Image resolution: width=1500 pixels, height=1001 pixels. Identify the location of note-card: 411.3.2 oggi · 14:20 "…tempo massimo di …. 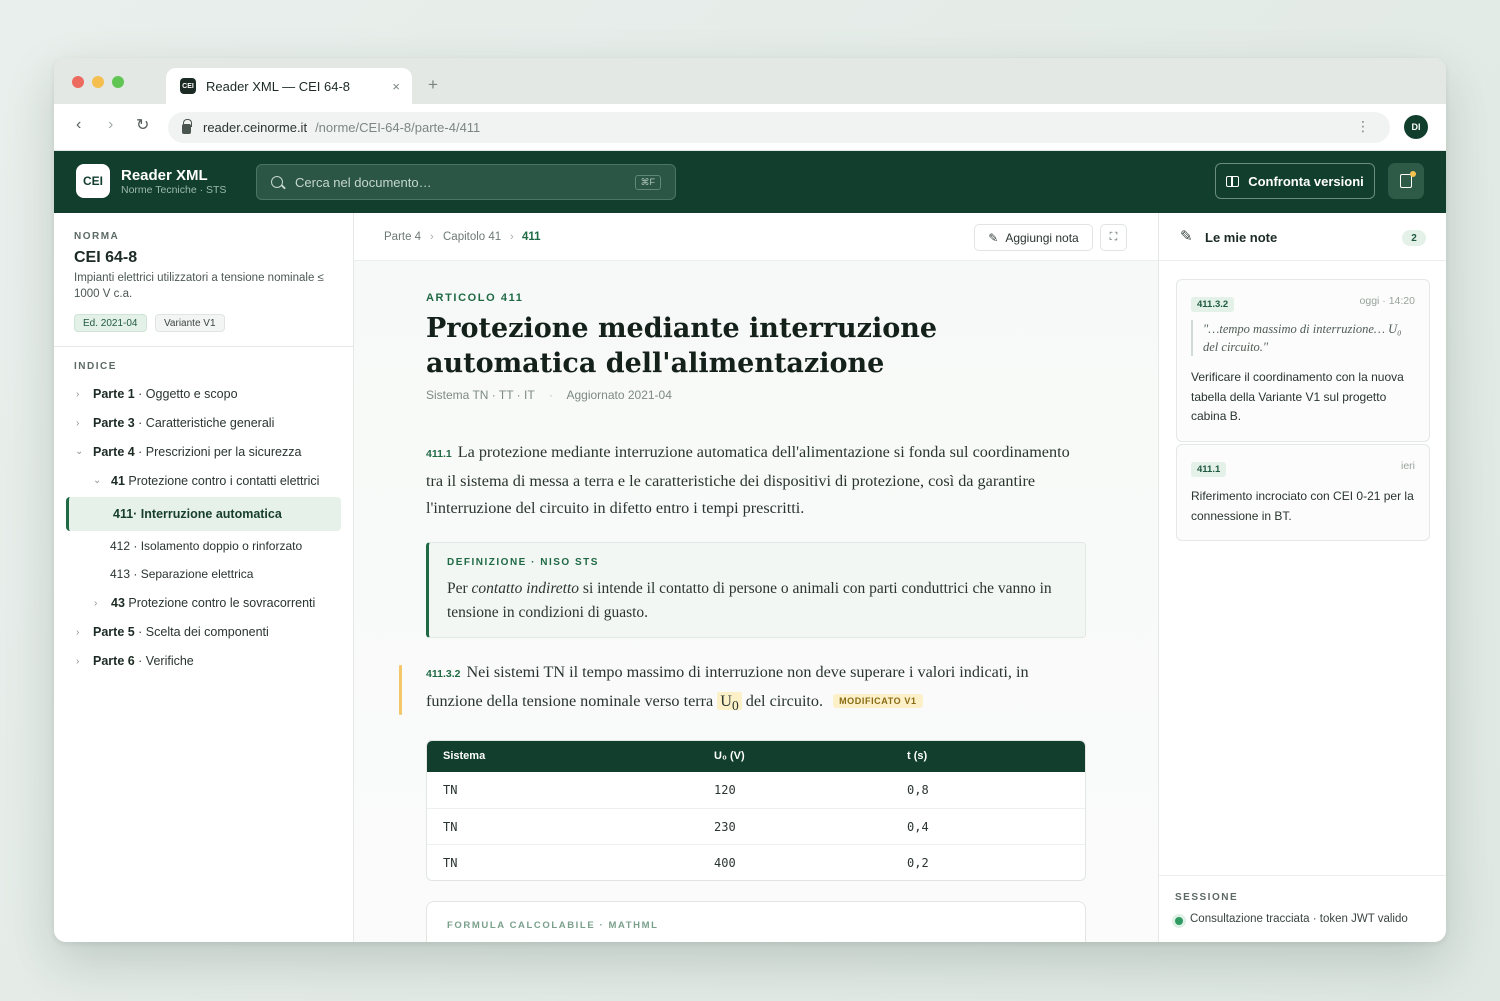
(1303, 360).